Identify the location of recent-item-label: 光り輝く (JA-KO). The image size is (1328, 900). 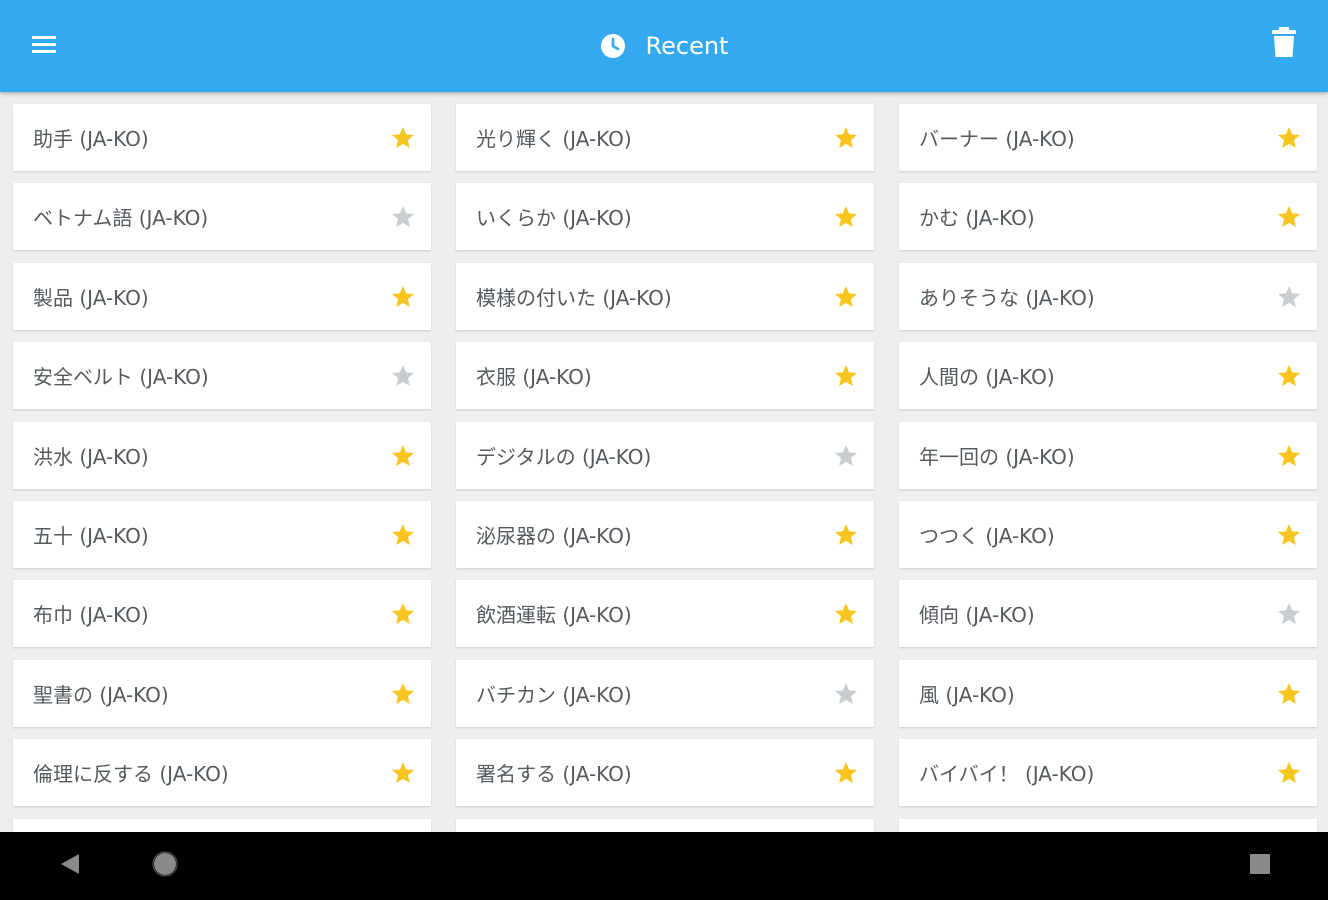
(554, 139).